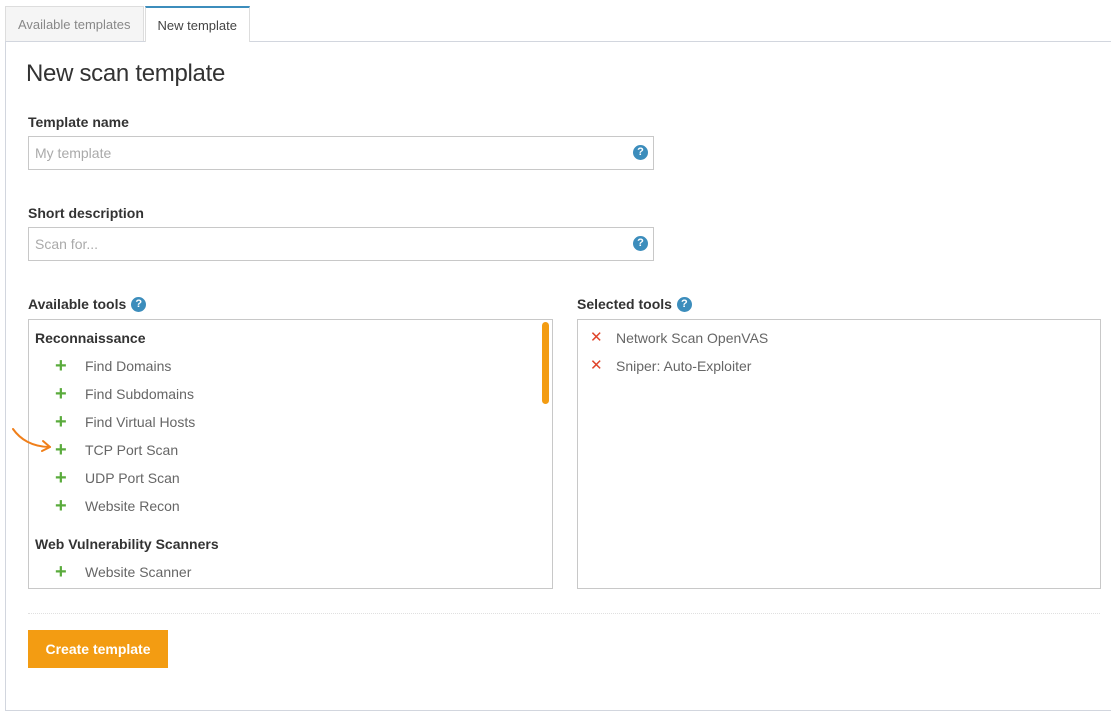 The image size is (1111, 716). Describe the element at coordinates (125, 73) in the screenshot. I see `page-title: New scan template` at that location.